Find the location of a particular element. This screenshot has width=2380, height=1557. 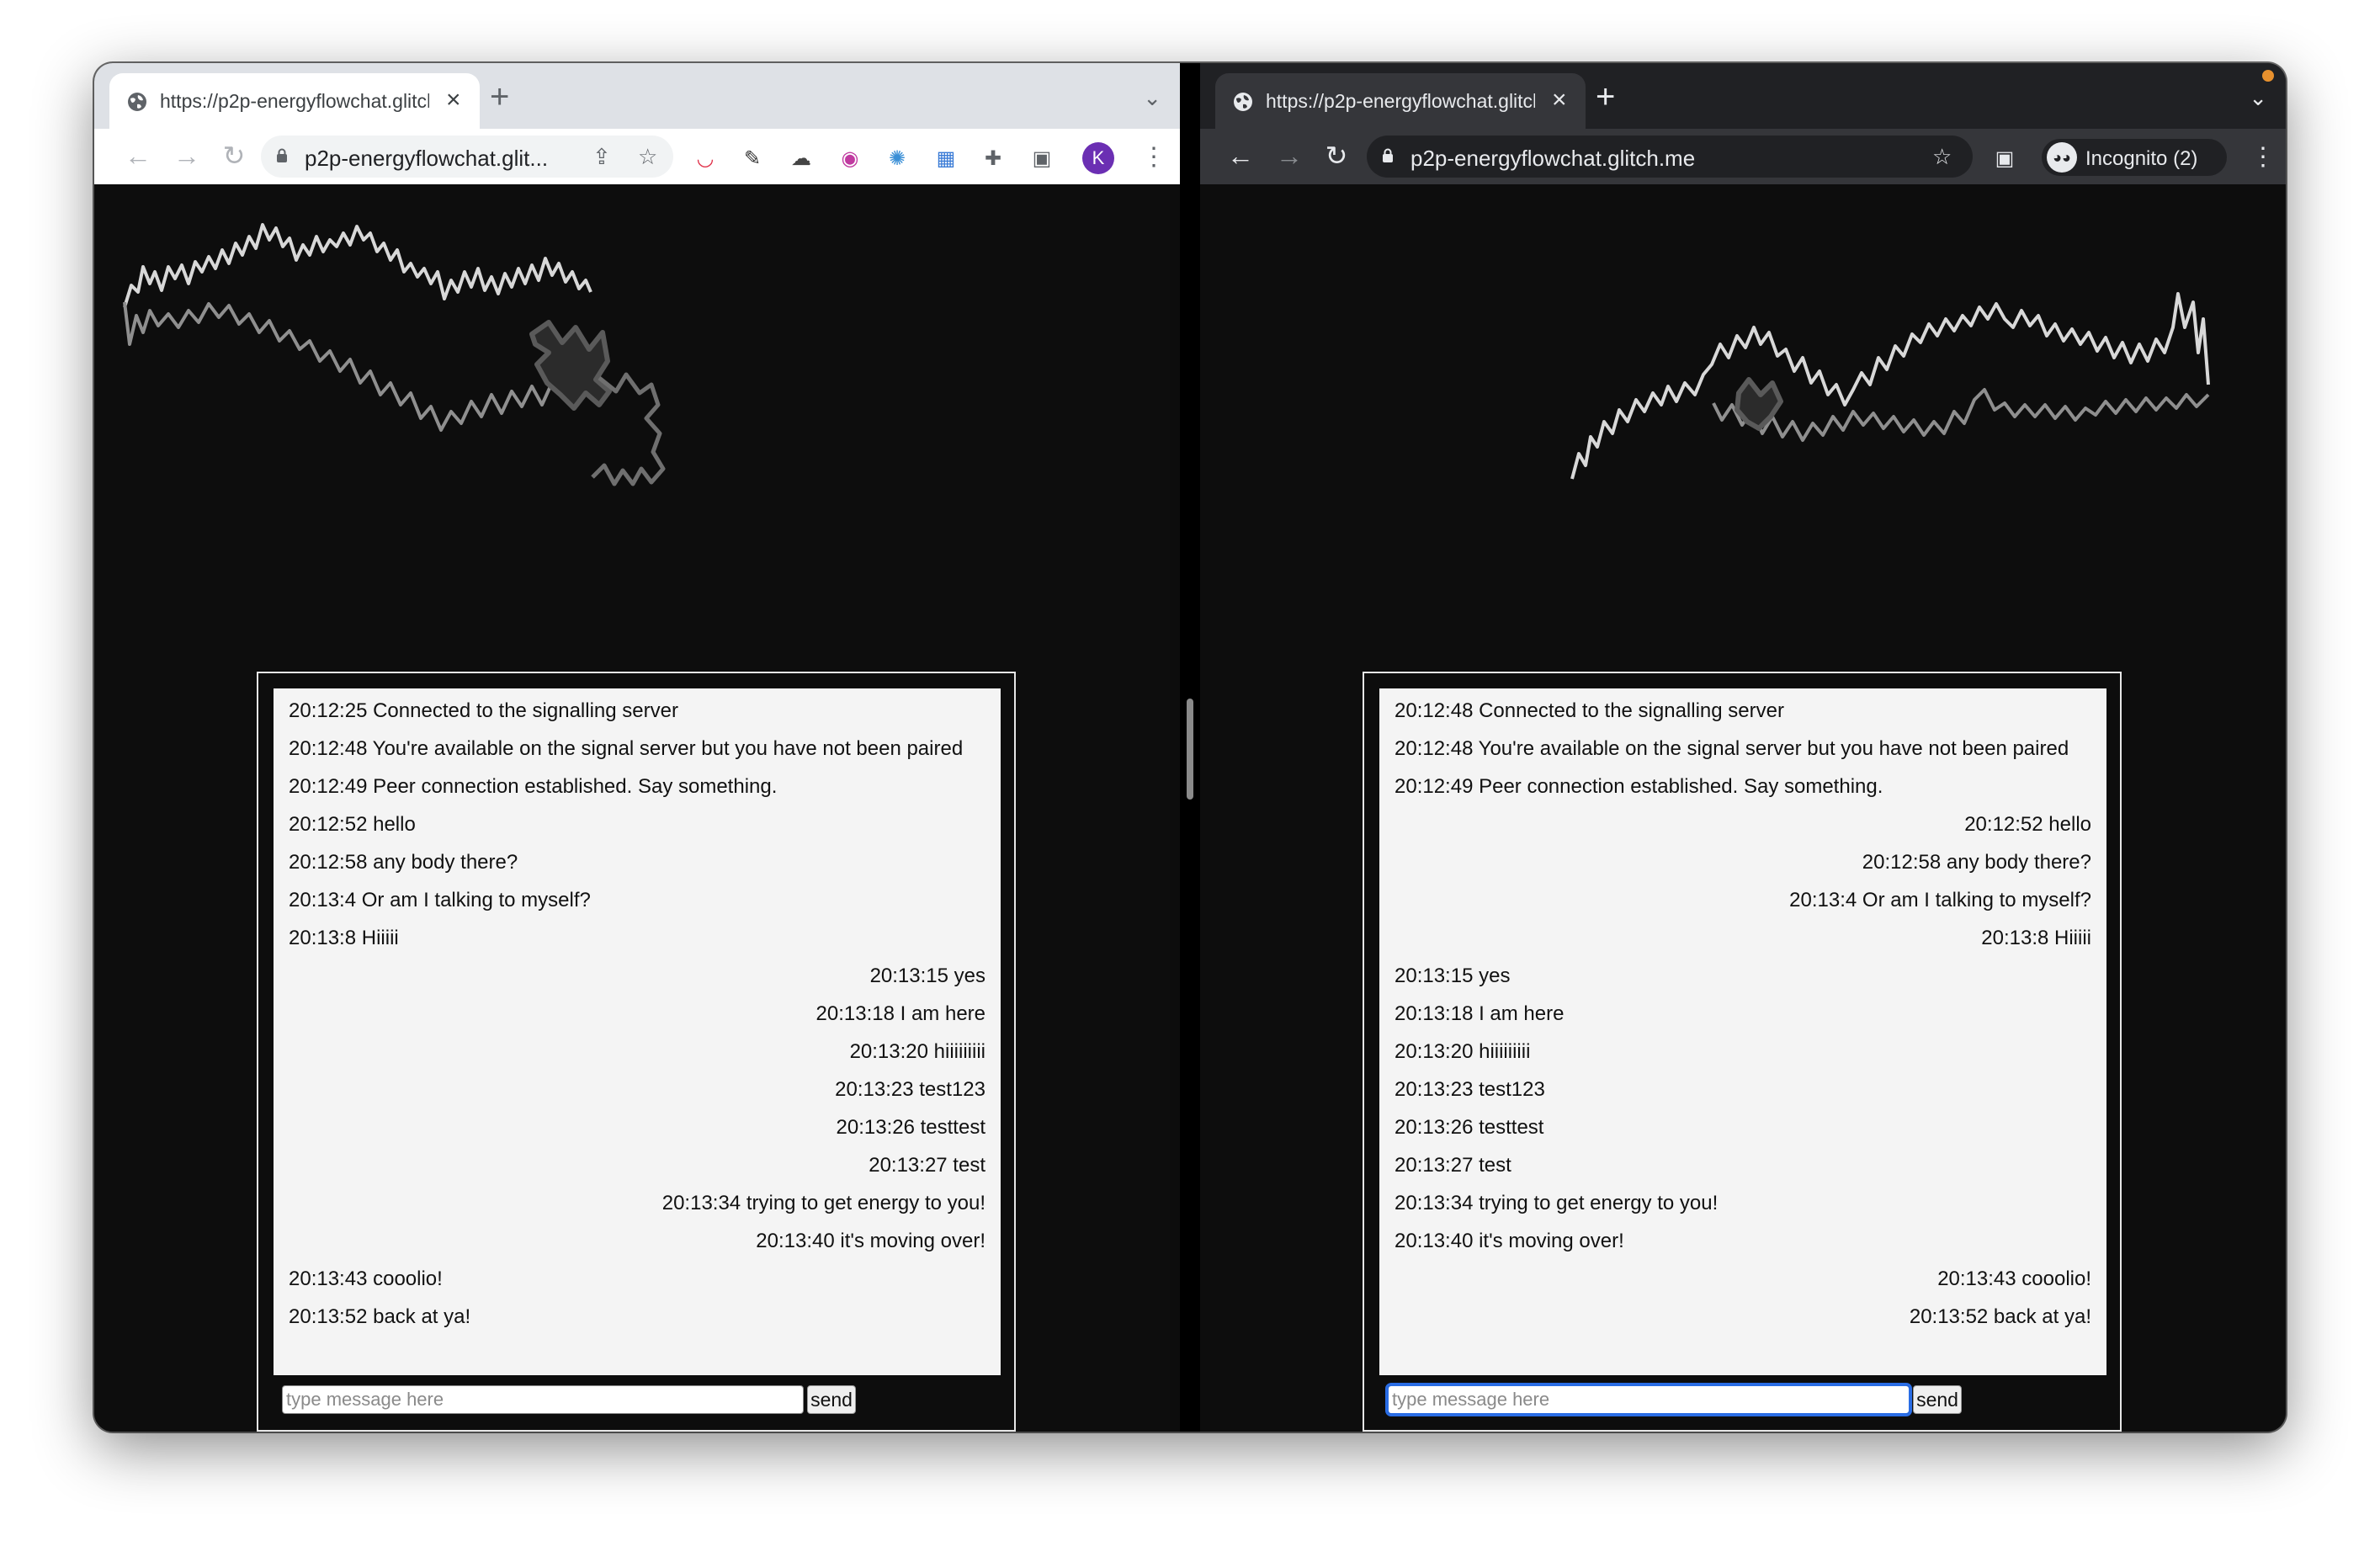

cloud-icon: ☁ is located at coordinates (801, 158).